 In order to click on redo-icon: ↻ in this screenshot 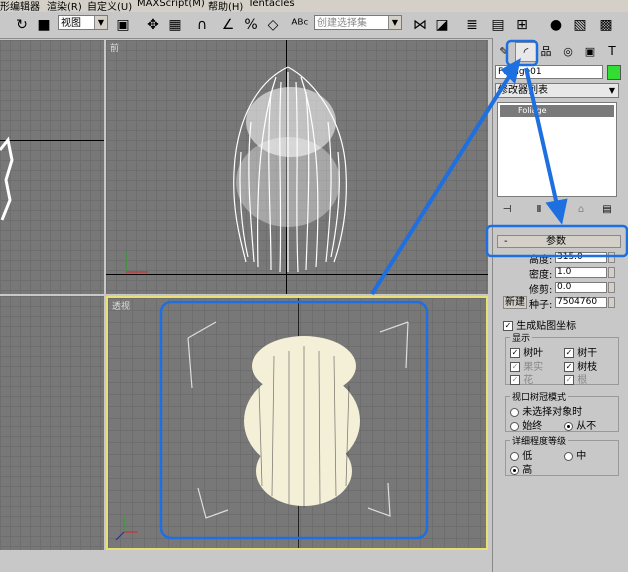, I will do `click(22, 25)`.